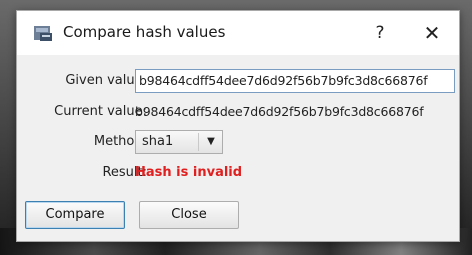 This screenshot has width=472, height=255. Describe the element at coordinates (75, 215) in the screenshot. I see `compare-button: Compare` at that location.